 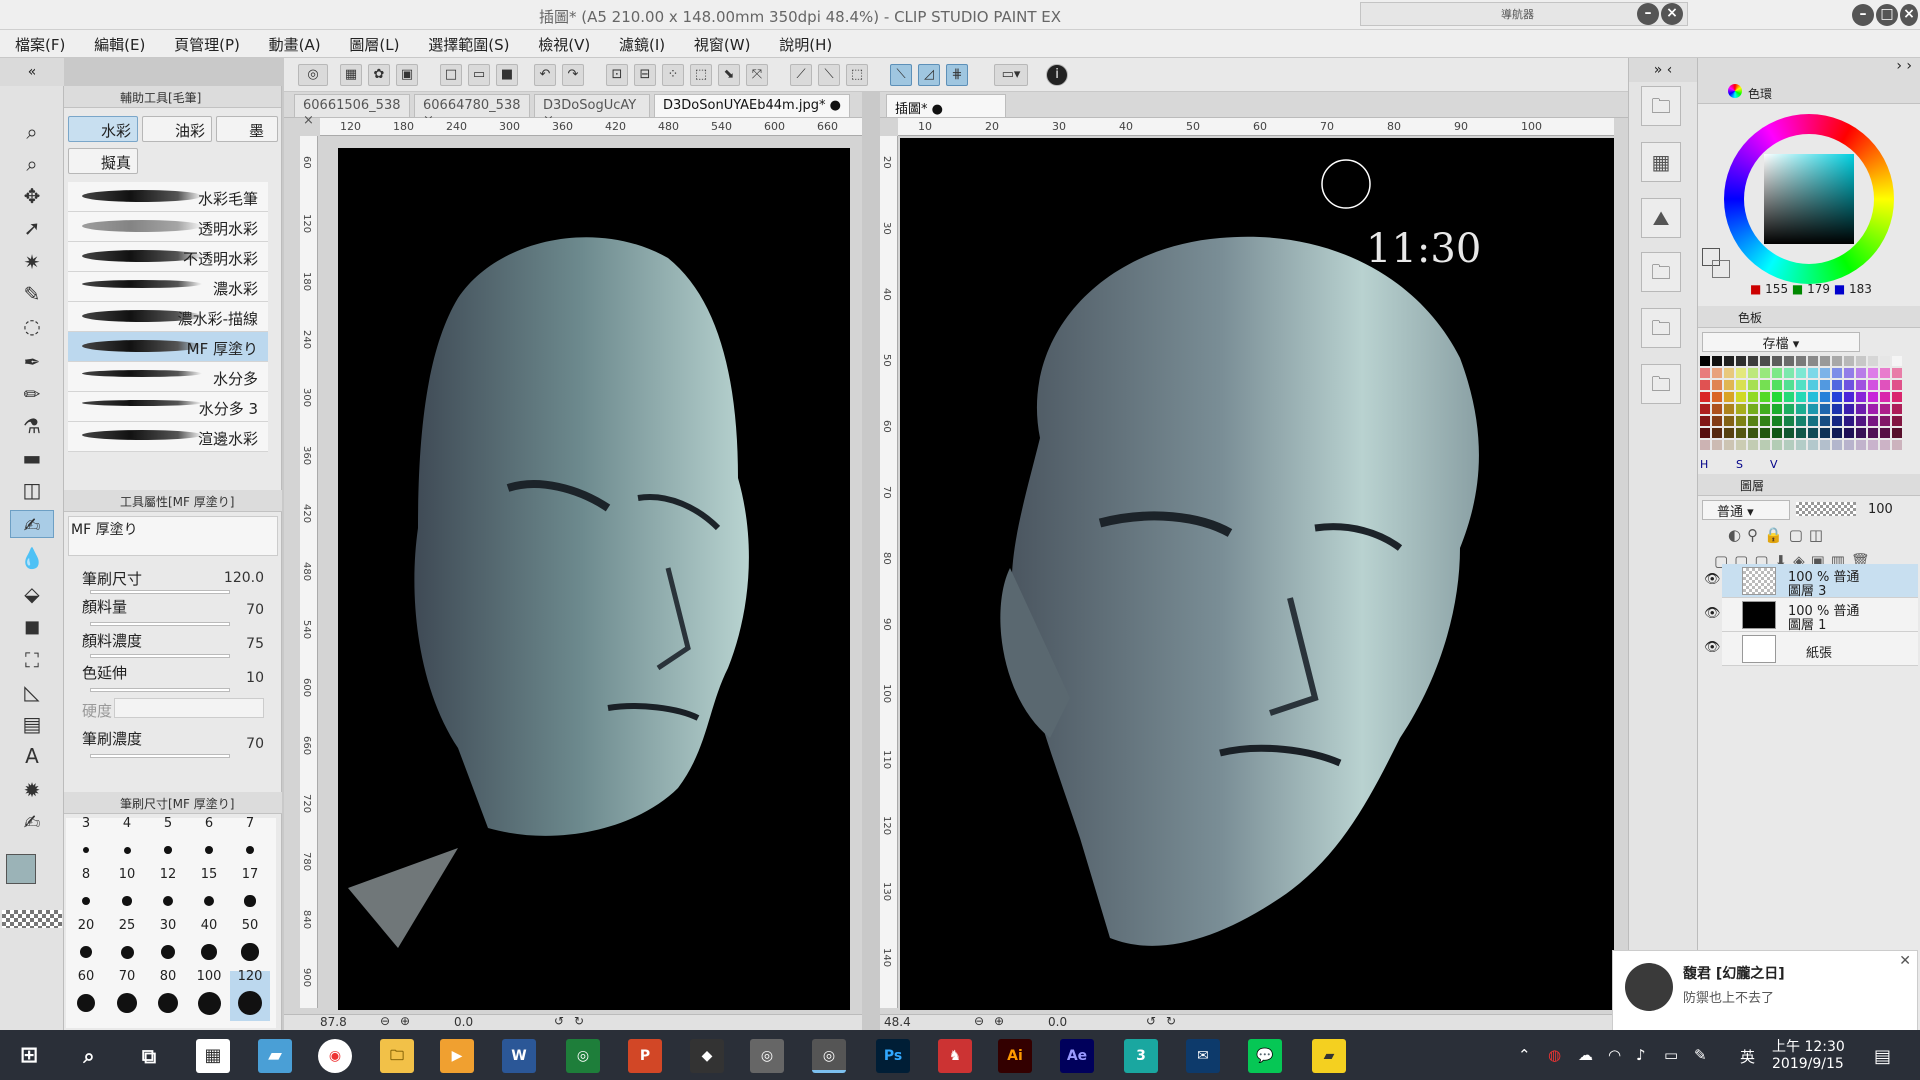 What do you see at coordinates (1781, 342) in the screenshot?
I see `palette-set-dropdown: 存檔 ▾` at bounding box center [1781, 342].